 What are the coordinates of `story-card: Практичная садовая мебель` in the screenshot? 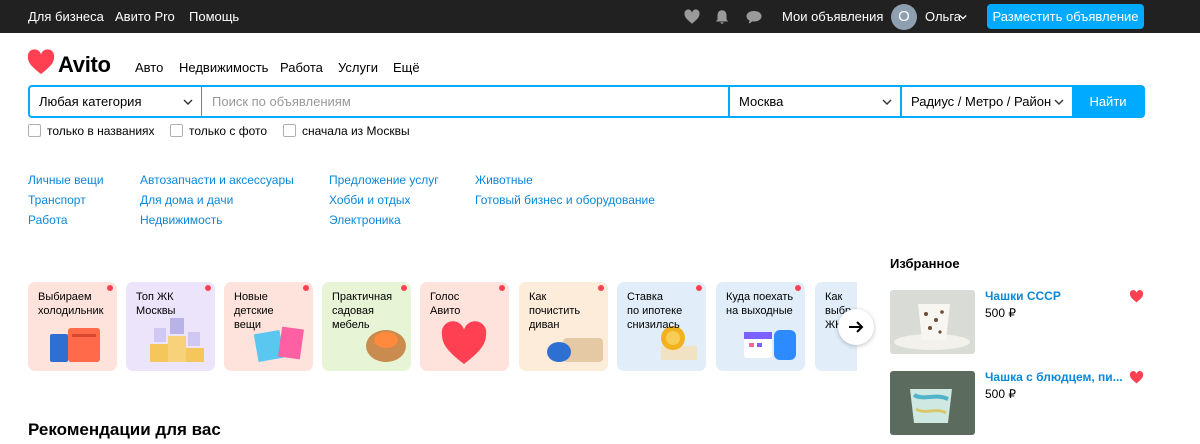 It's located at (366, 326).